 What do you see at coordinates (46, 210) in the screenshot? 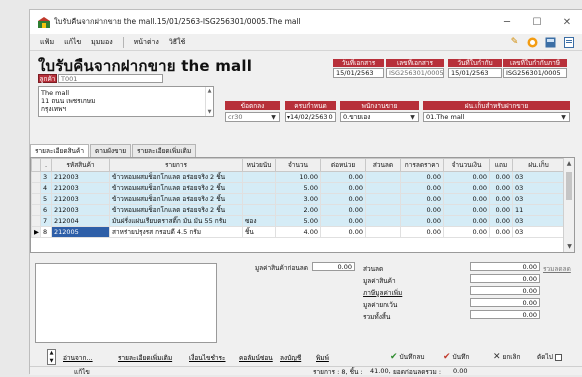
I see `cell-row-no: 6` at bounding box center [46, 210].